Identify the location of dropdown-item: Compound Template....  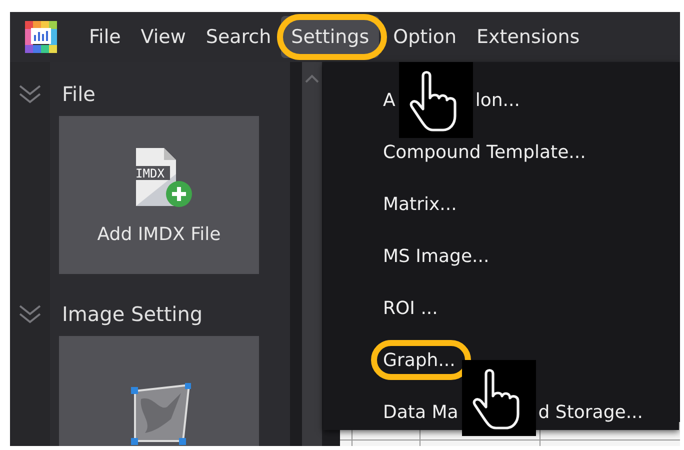
(484, 152).